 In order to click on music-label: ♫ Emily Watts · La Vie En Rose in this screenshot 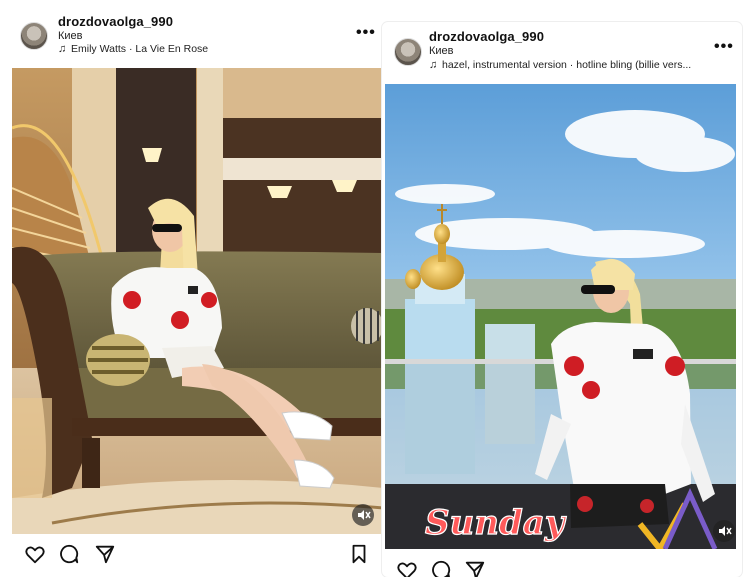, I will do `click(208, 49)`.